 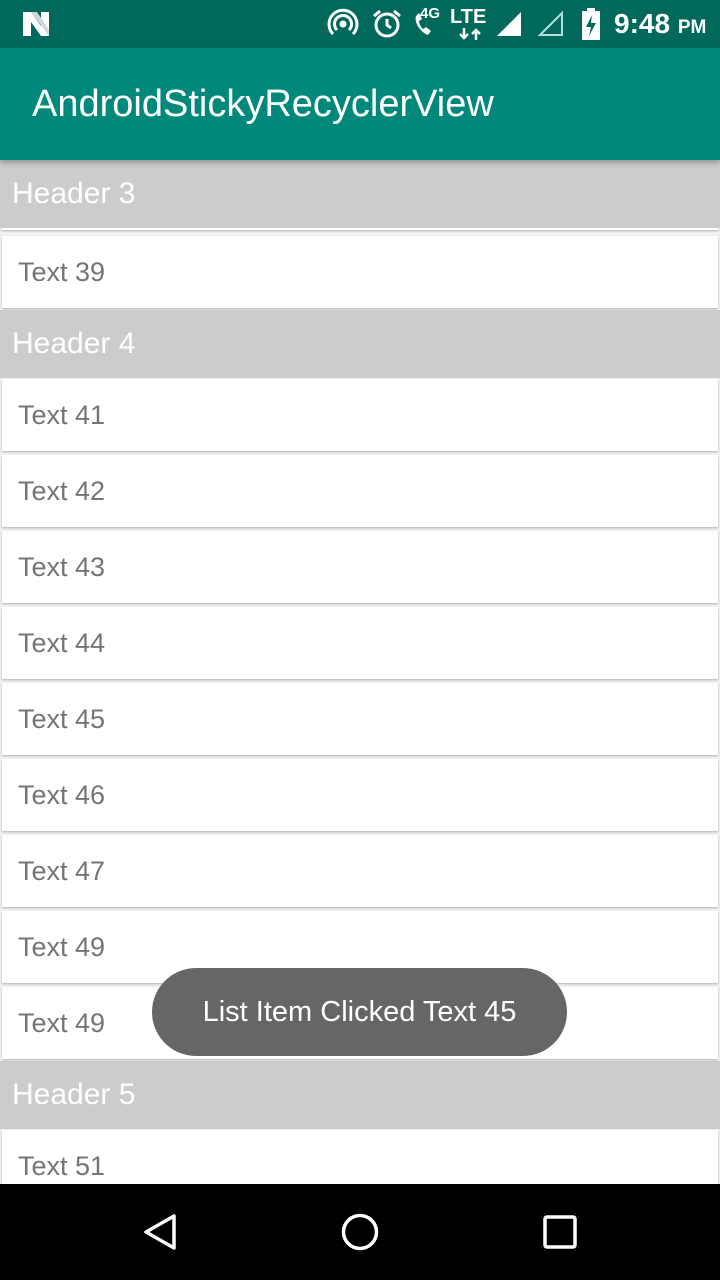 What do you see at coordinates (692, 27) in the screenshot?
I see `status-ampm: PM` at bounding box center [692, 27].